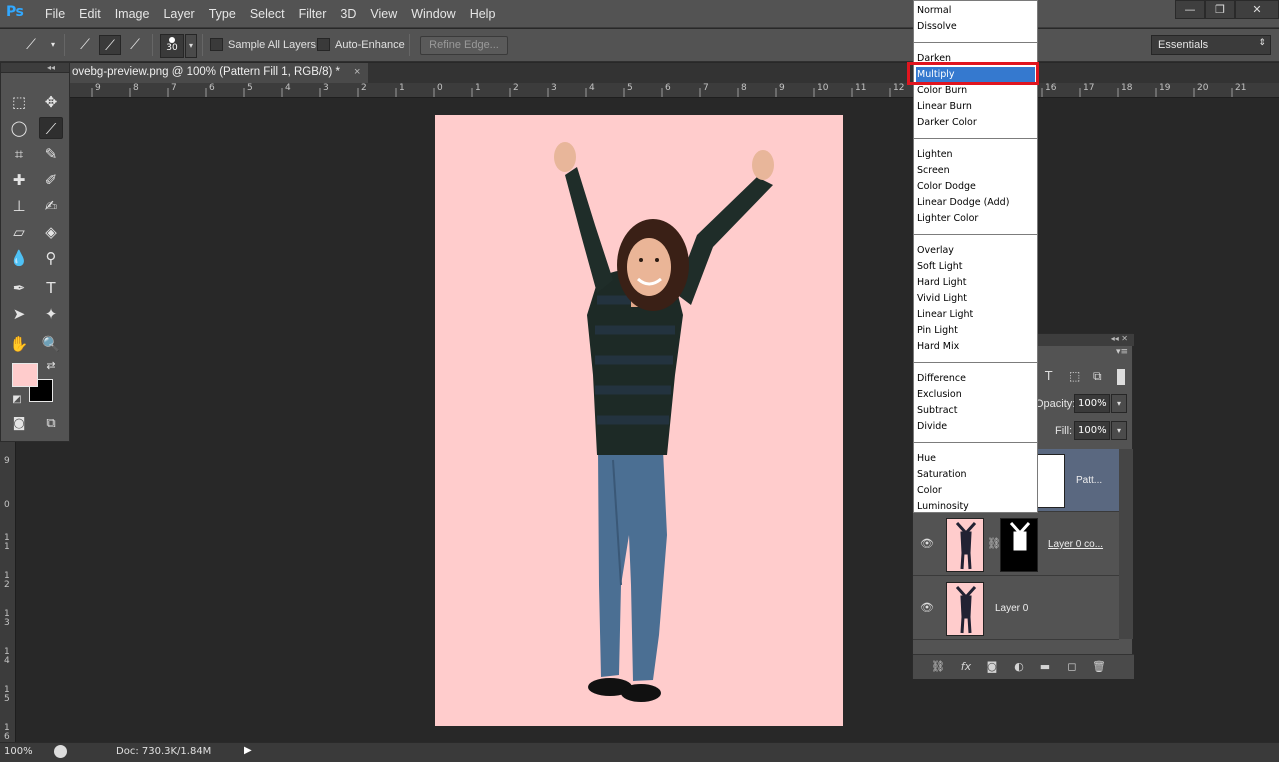  What do you see at coordinates (975, 330) in the screenshot?
I see `blend-pin-light: Pin Light` at bounding box center [975, 330].